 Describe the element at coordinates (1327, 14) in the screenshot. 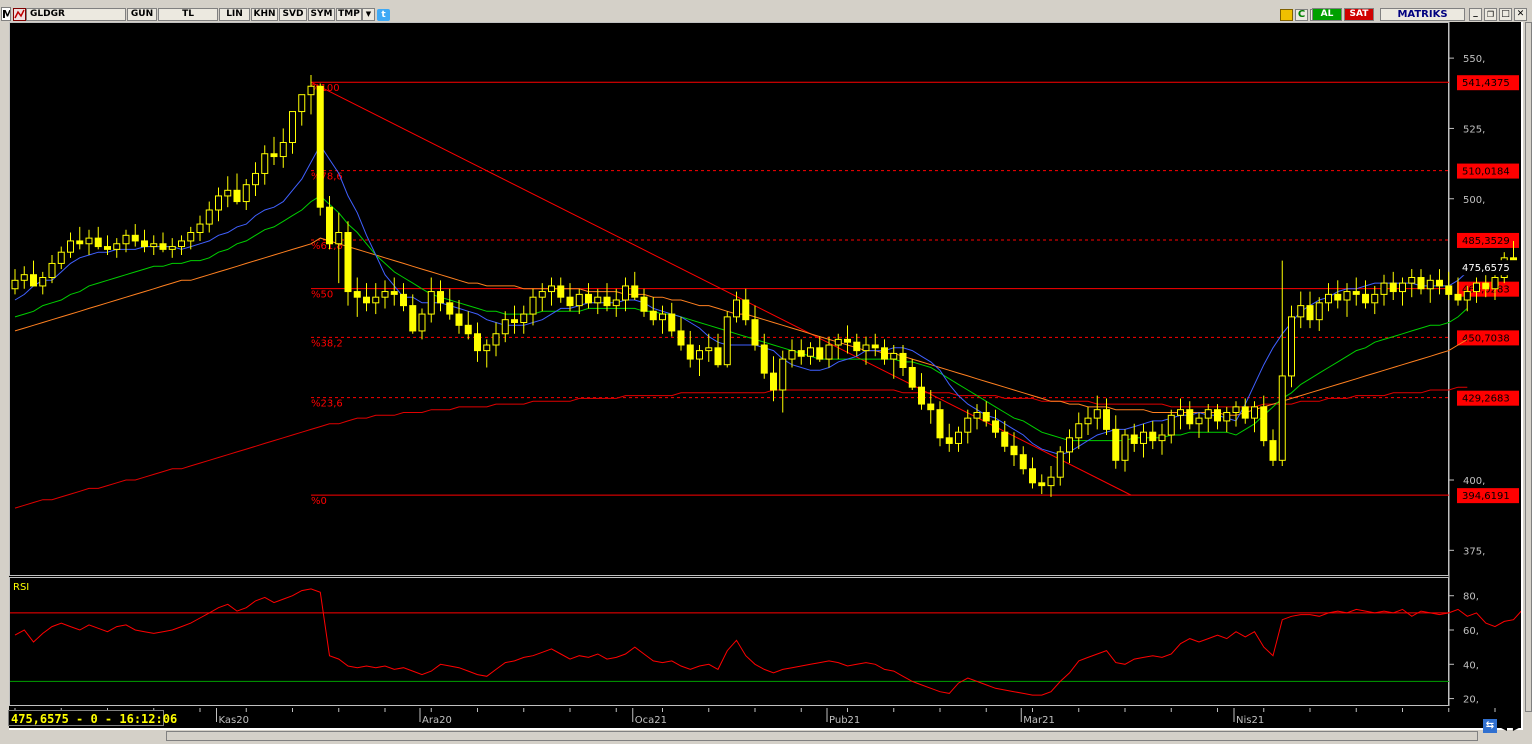

I see `buy-button: AL` at that location.